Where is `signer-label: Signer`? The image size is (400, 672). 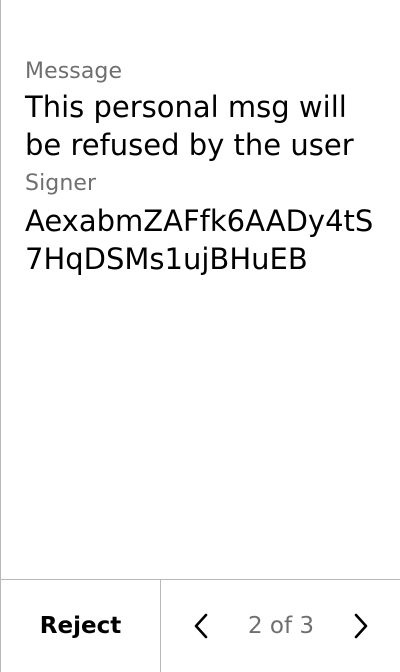
signer-label: Signer is located at coordinates (61, 183).